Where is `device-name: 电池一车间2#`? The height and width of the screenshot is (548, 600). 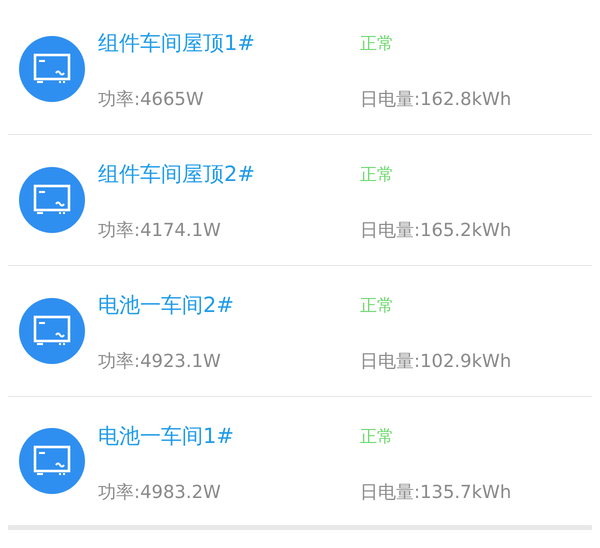
device-name: 电池一车间2# is located at coordinates (229, 305).